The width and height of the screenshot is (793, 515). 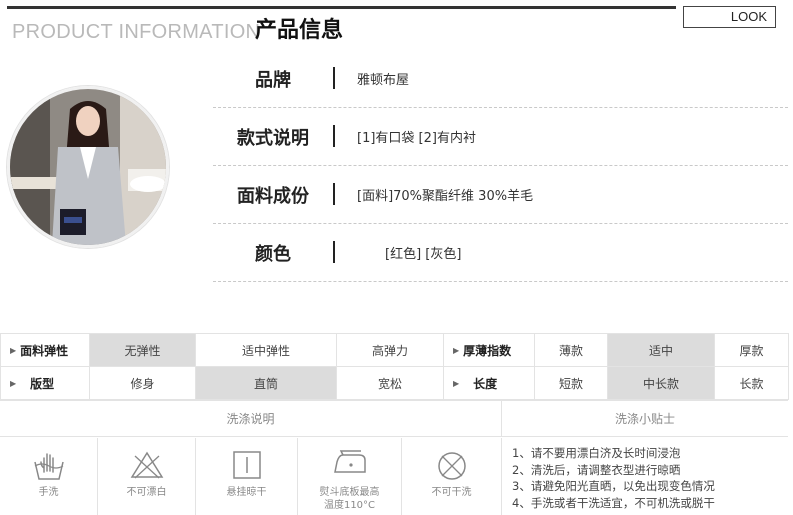 I want to click on info-label: 面料成份, so click(x=273, y=196).